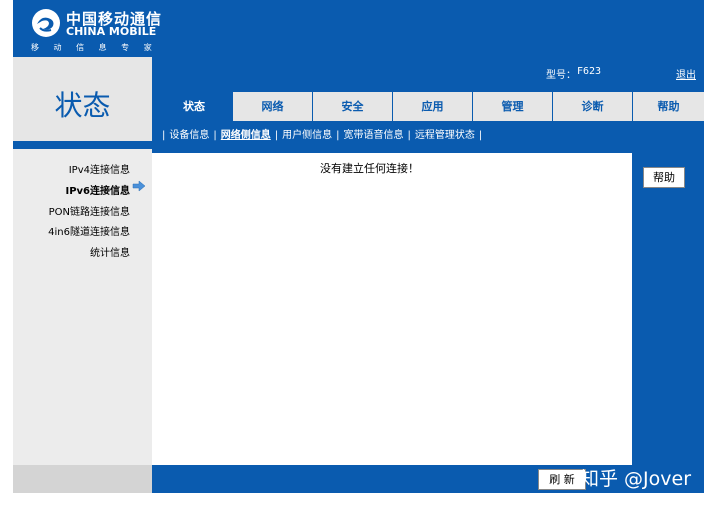 The height and width of the screenshot is (509, 720). I want to click on subnav-device-info: 设备信息, so click(189, 135).